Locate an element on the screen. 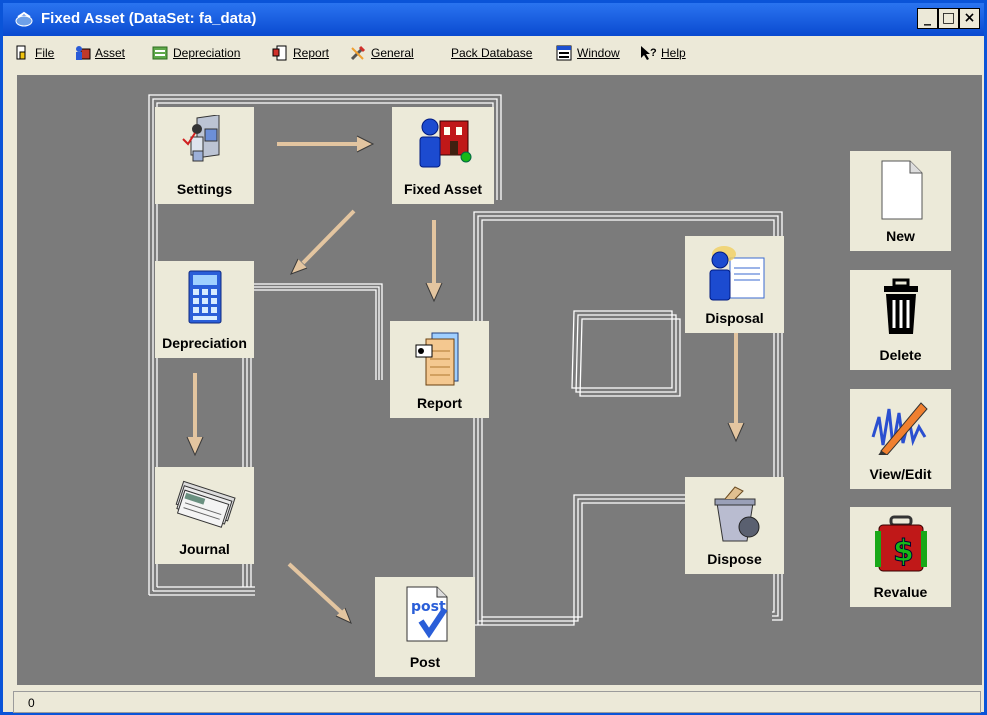 The height and width of the screenshot is (715, 987). menu-report: Report is located at coordinates (300, 53).